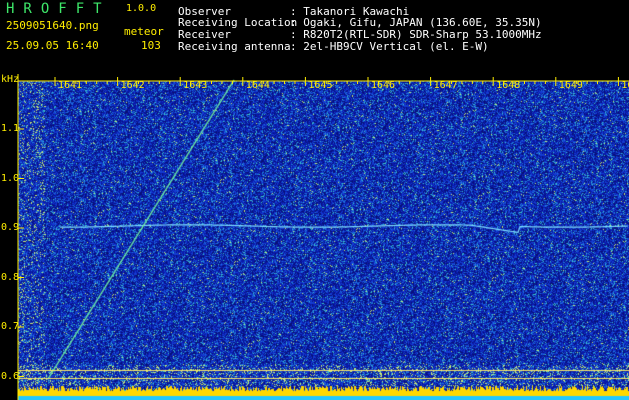  What do you see at coordinates (238, 22) in the screenshot?
I see `info-label-location: Receiving Location` at bounding box center [238, 22].